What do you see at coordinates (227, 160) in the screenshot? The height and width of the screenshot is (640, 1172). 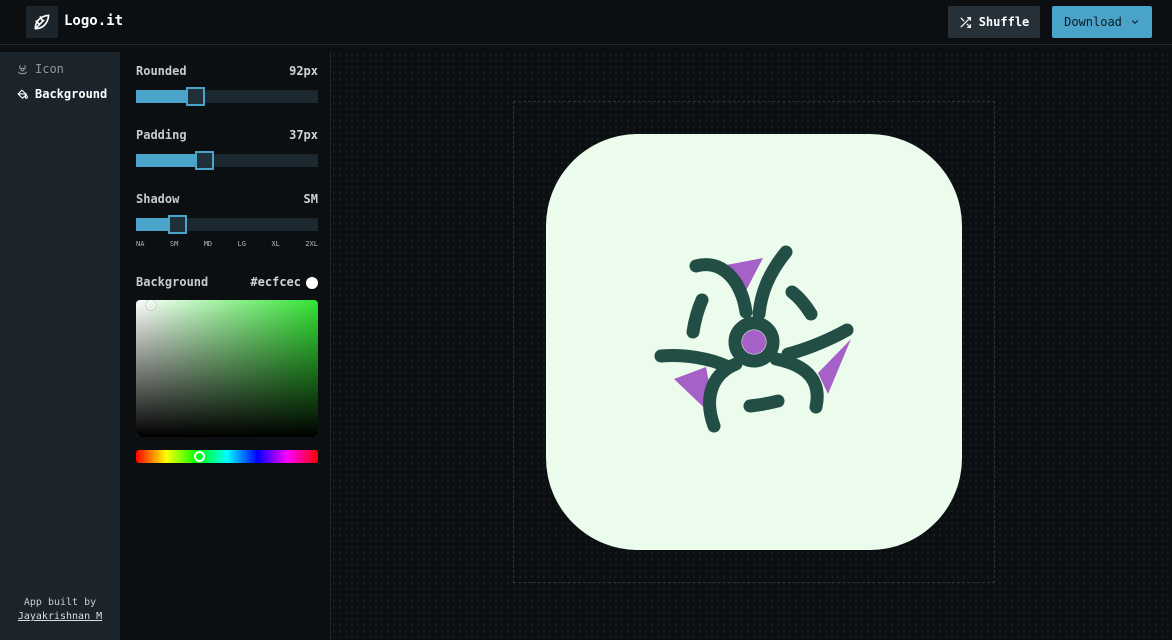 I see `padding-slider` at bounding box center [227, 160].